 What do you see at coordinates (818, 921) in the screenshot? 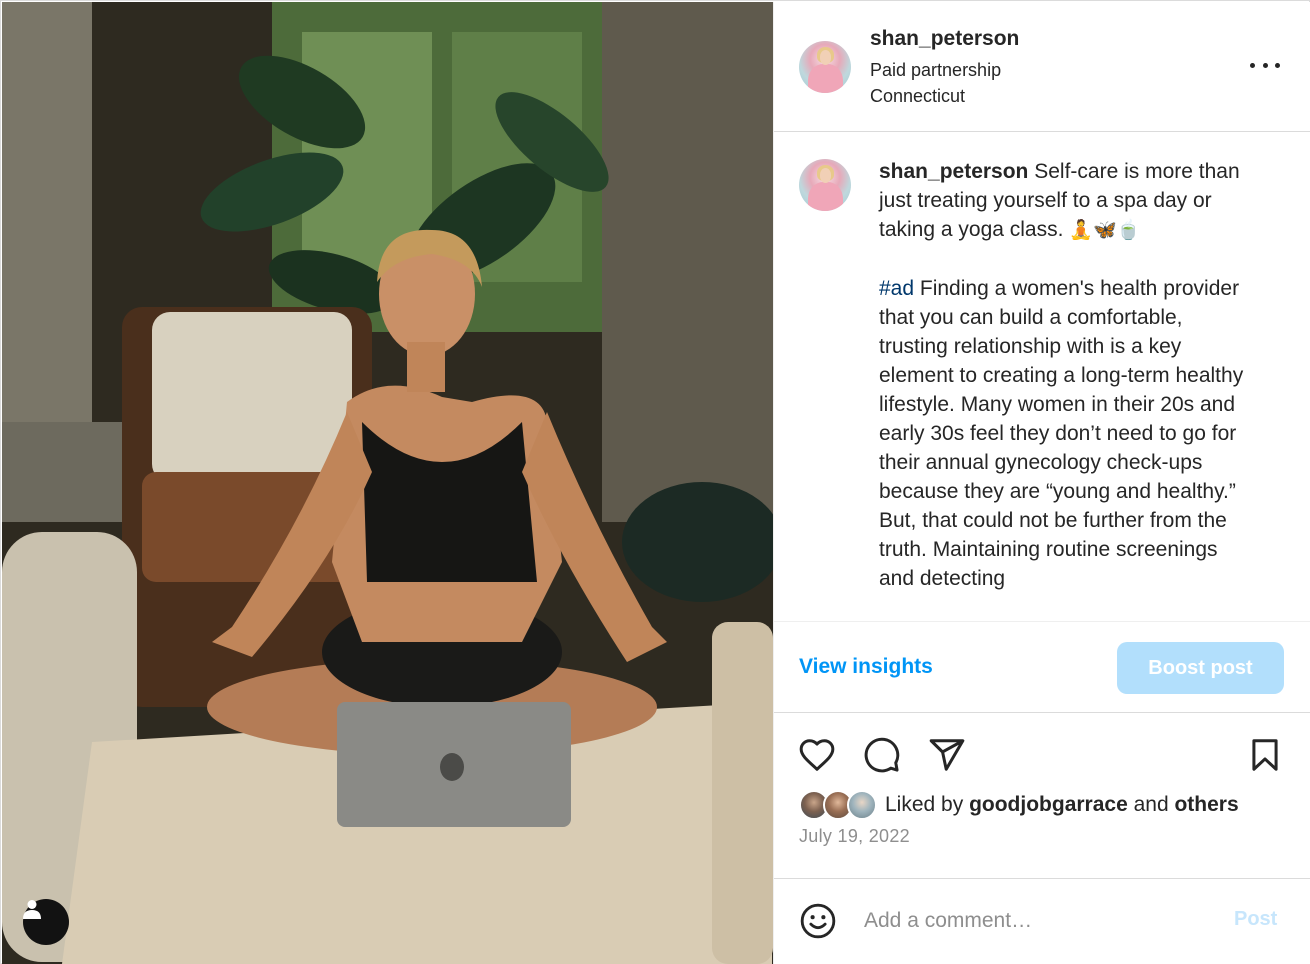
I see `smiley-icon` at bounding box center [818, 921].